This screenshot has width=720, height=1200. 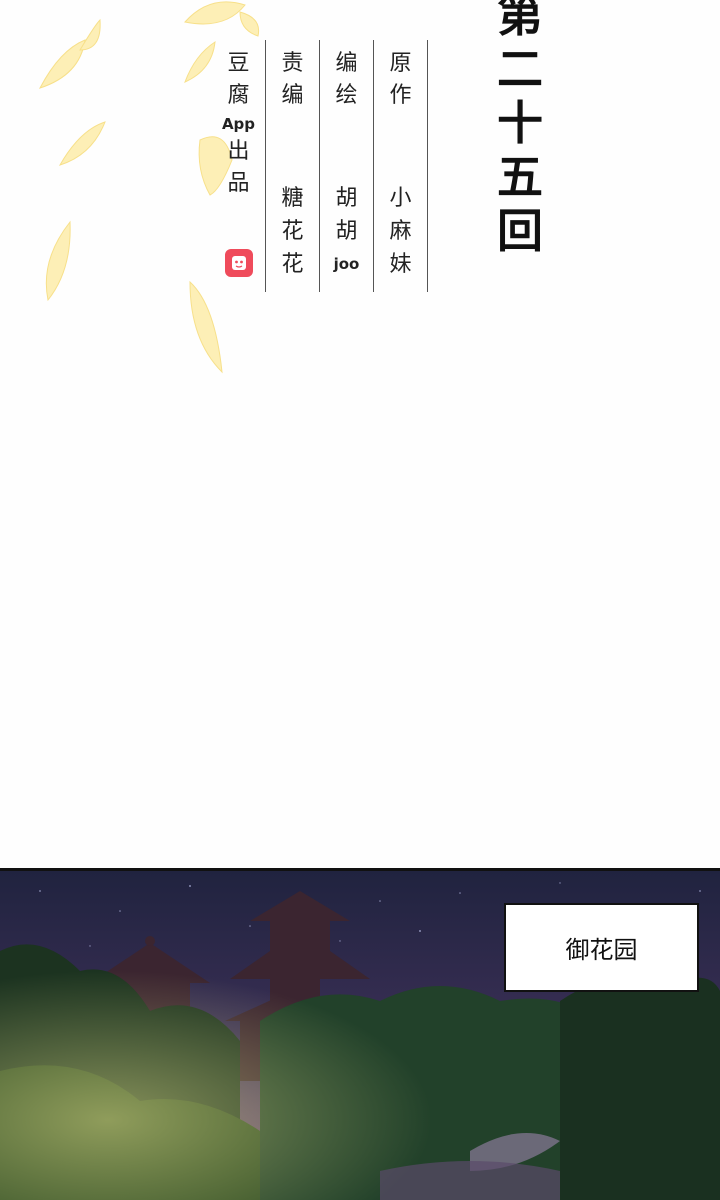 What do you see at coordinates (293, 166) in the screenshot?
I see `credit-editor: 责 编 糖 花 花` at bounding box center [293, 166].